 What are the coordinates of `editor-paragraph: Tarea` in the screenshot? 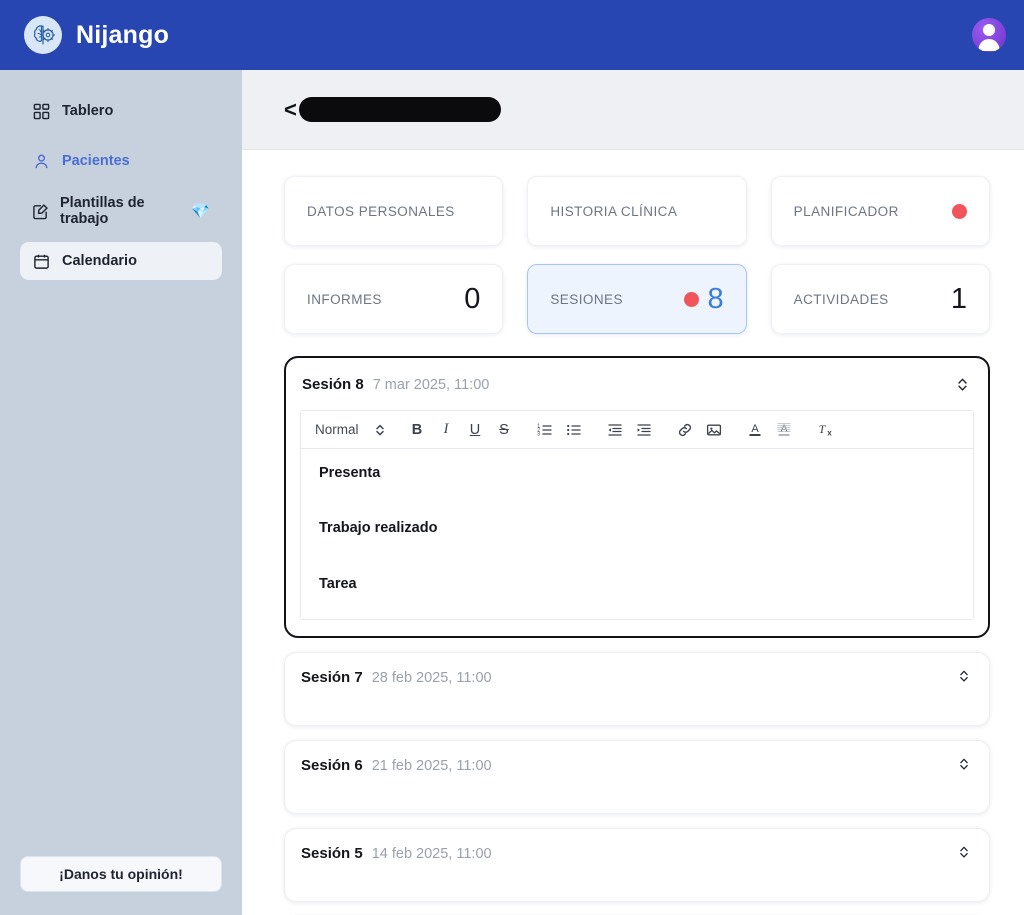 It's located at (338, 583).